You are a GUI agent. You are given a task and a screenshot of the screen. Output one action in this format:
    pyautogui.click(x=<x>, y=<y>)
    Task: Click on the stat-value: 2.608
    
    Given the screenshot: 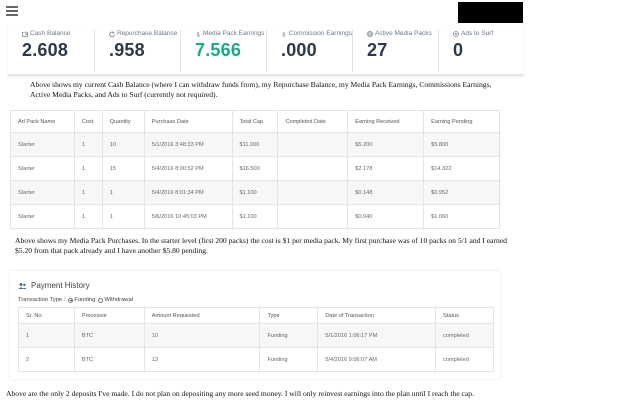 What is the action you would take?
    pyautogui.click(x=45, y=50)
    